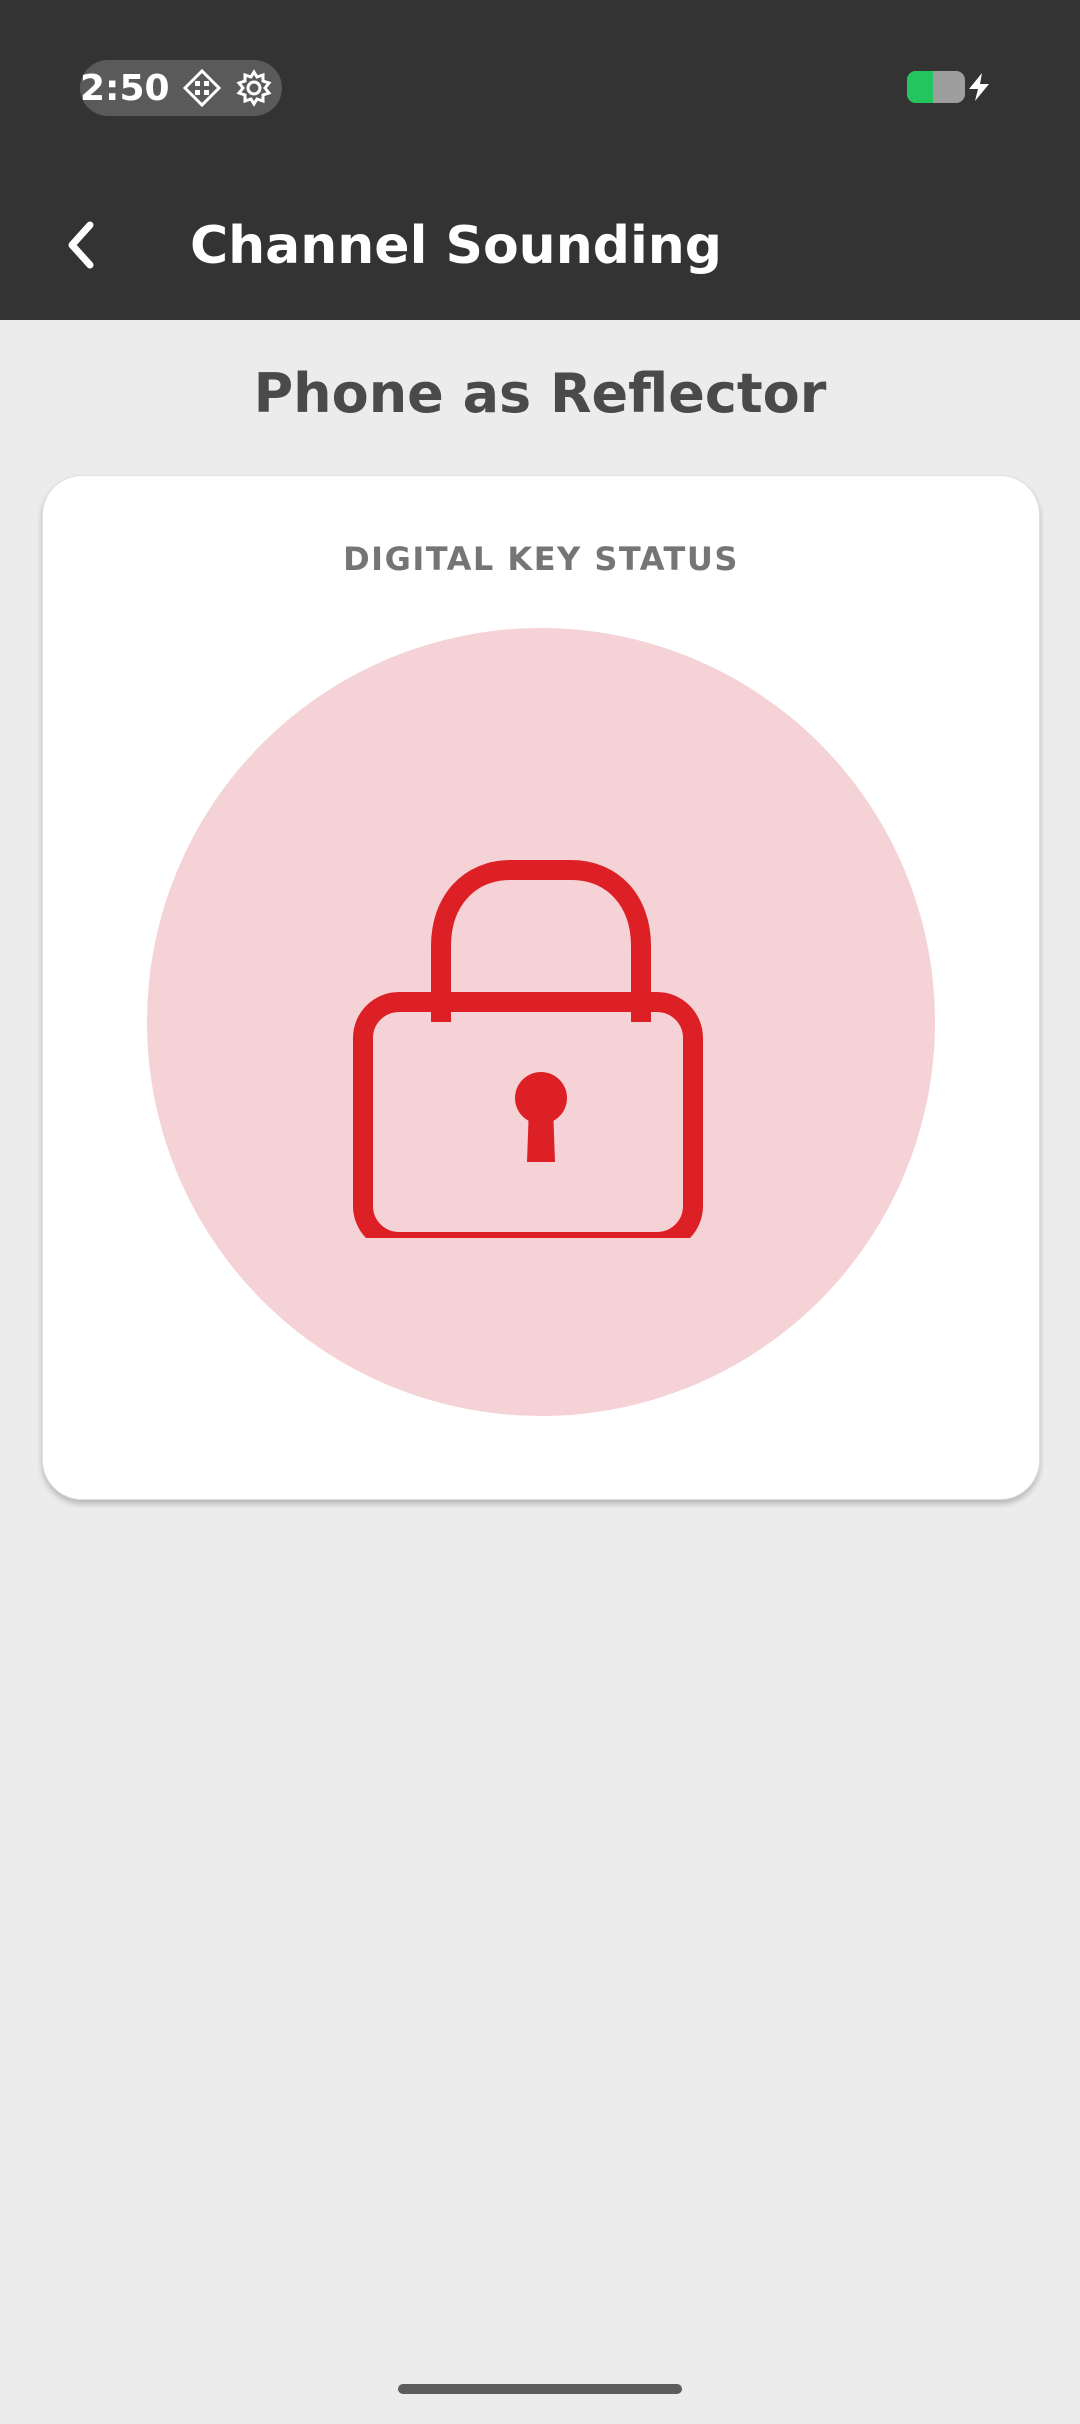  I want to click on status-time: 2:50, so click(125, 88).